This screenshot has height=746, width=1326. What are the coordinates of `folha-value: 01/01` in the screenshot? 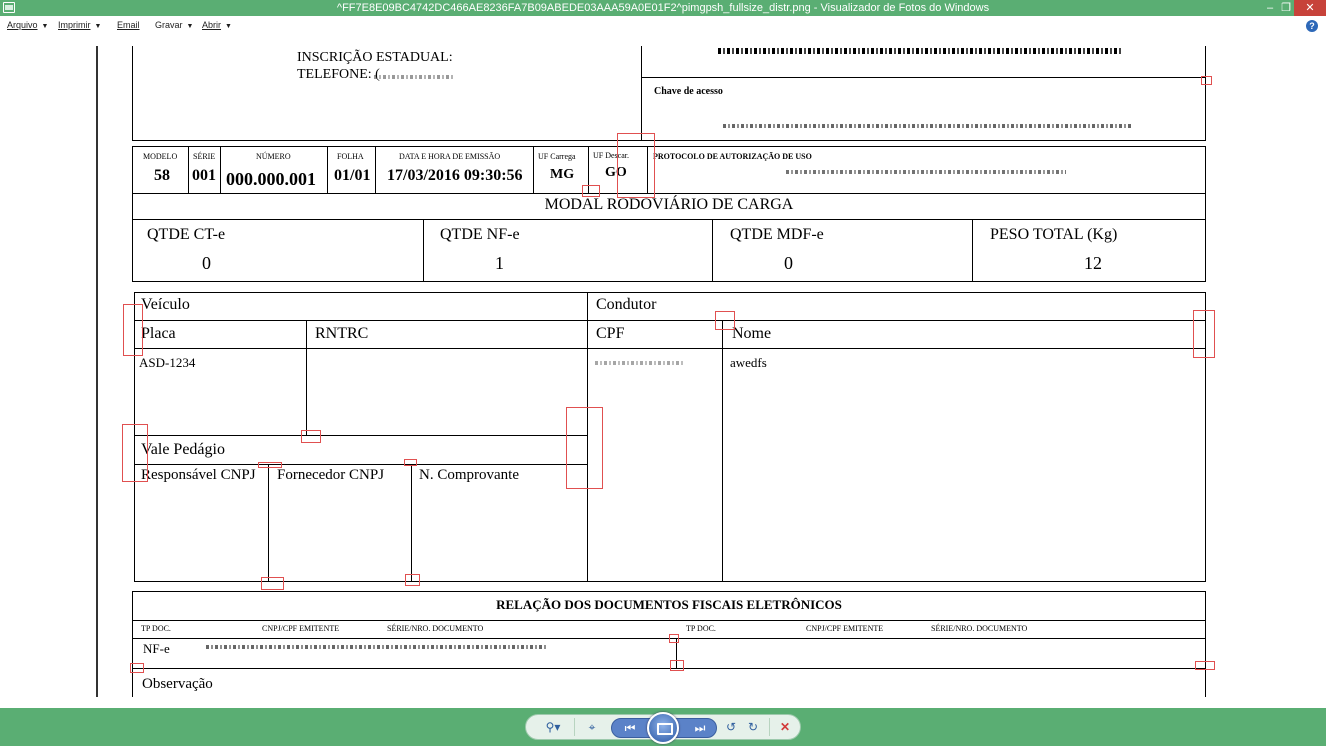 It's located at (352, 175).